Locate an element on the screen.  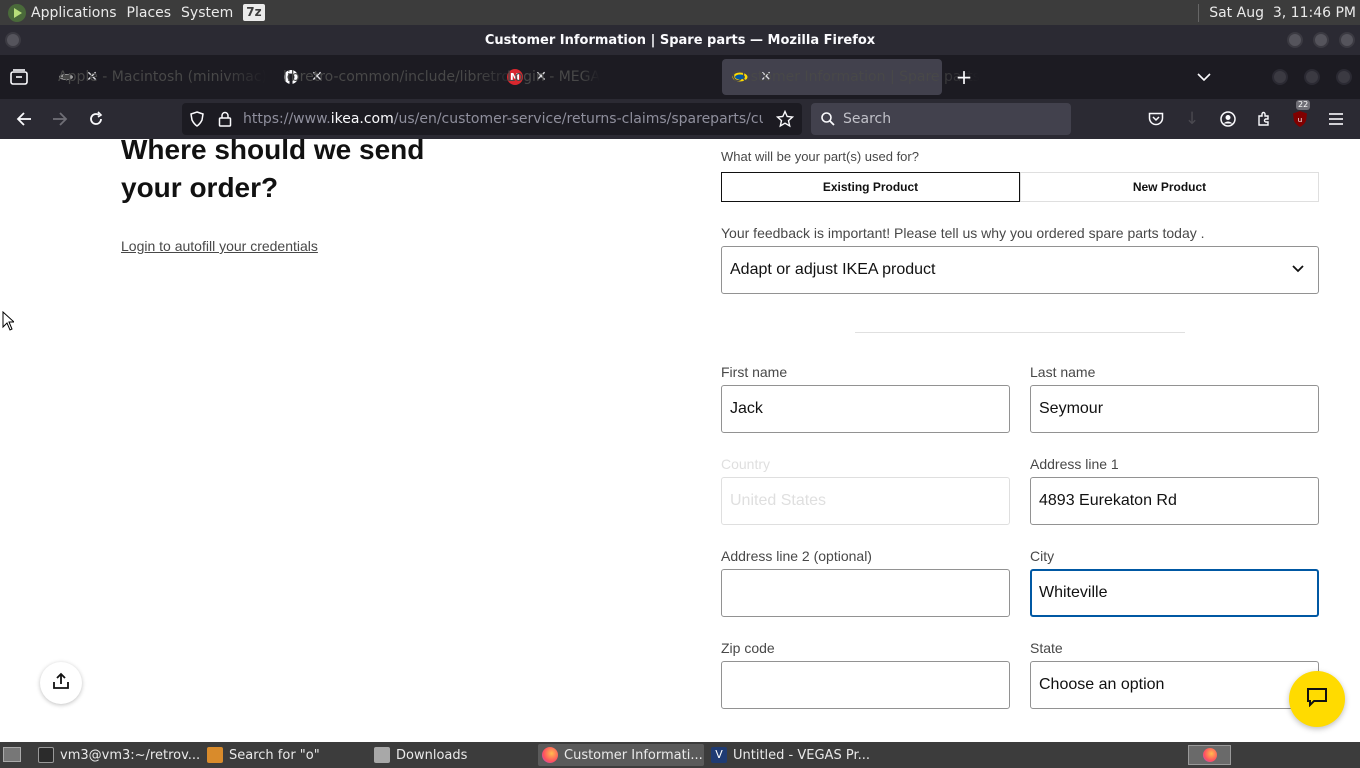
share-button is located at coordinates (61, 683).